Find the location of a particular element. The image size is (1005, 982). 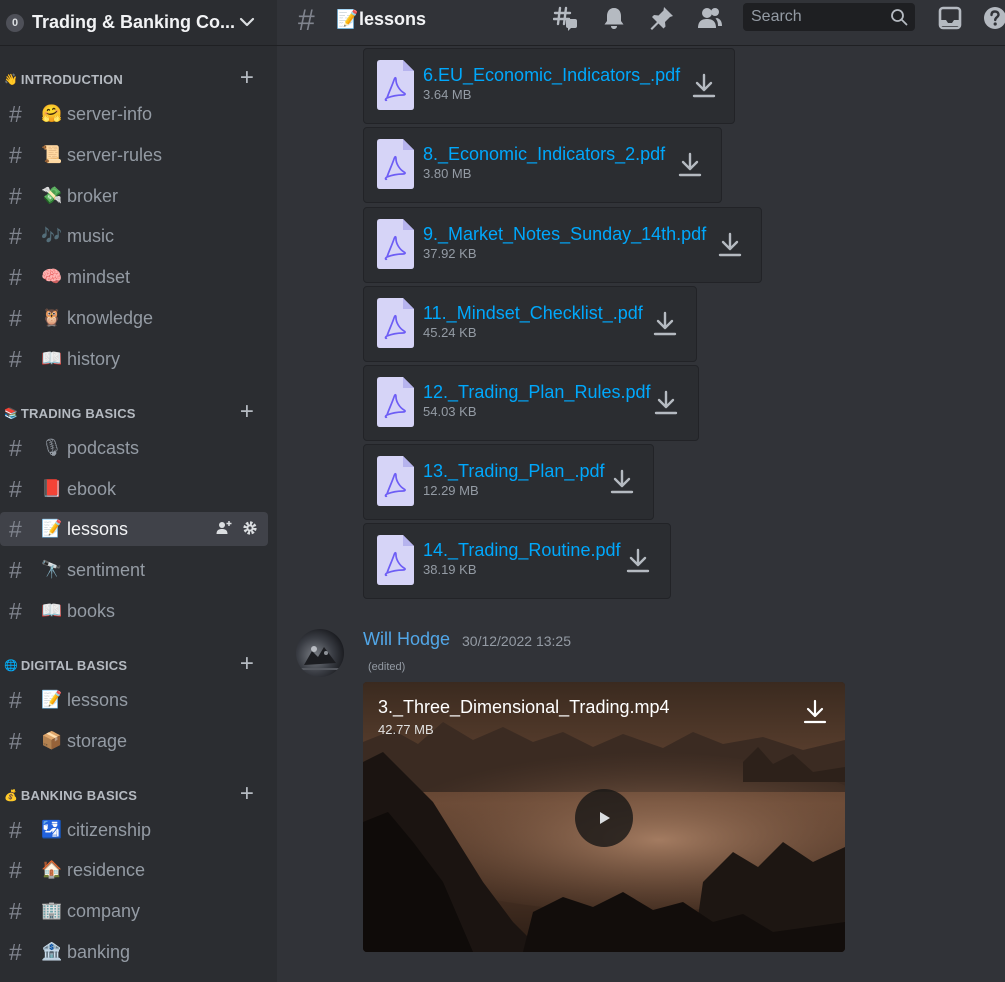

channel-ebook: # 📕 ebook is located at coordinates (134, 489).